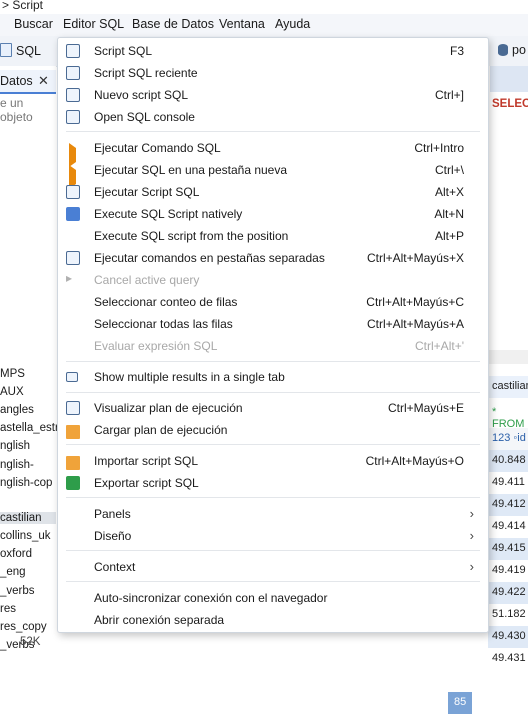 The height and width of the screenshot is (714, 528). What do you see at coordinates (273, 280) in the screenshot?
I see `menu-item-cancel-active-query: ▸ Cancel active query` at bounding box center [273, 280].